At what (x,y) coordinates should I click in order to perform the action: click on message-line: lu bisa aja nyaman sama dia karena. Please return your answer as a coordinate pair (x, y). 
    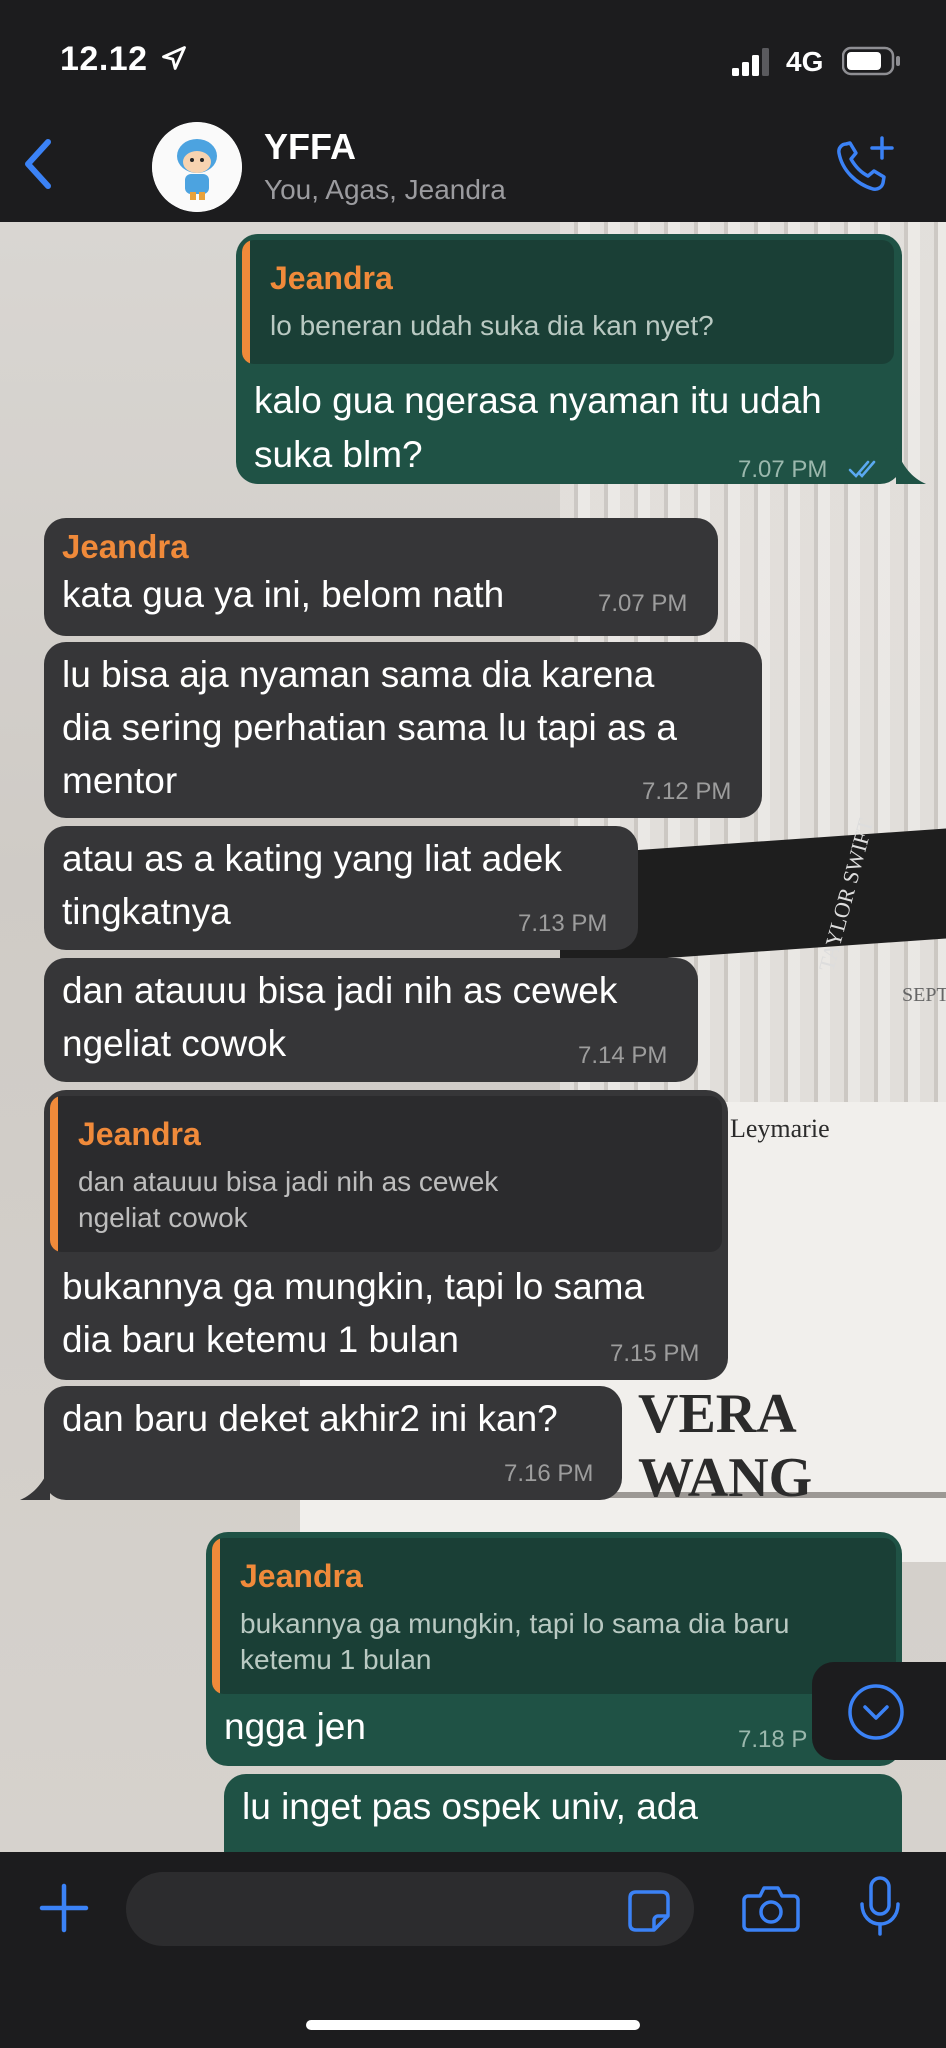
    Looking at the image, I should click on (358, 674).